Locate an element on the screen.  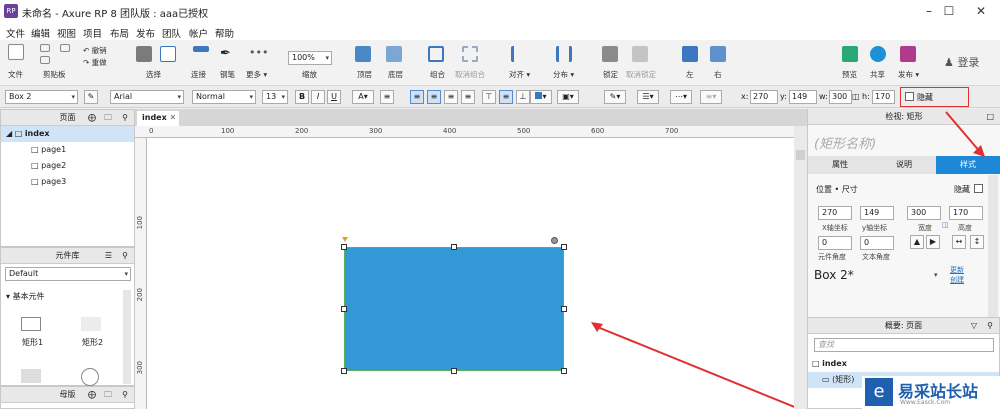
align-center-button: ≡ is located at coordinates (434, 97).